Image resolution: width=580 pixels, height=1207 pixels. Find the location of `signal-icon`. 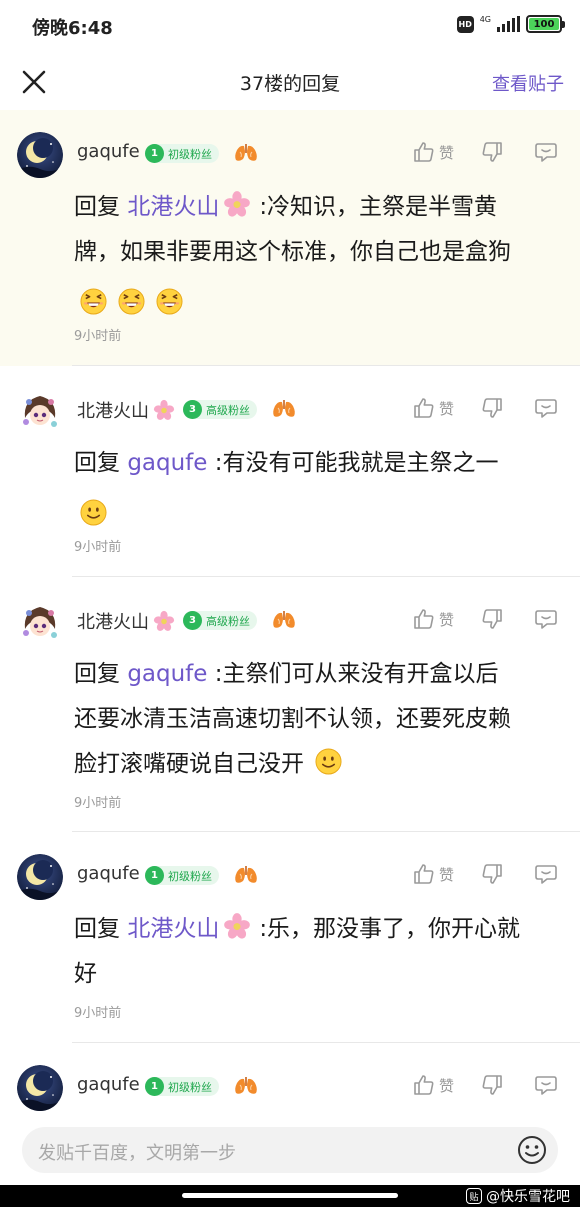

signal-icon is located at coordinates (508, 24).